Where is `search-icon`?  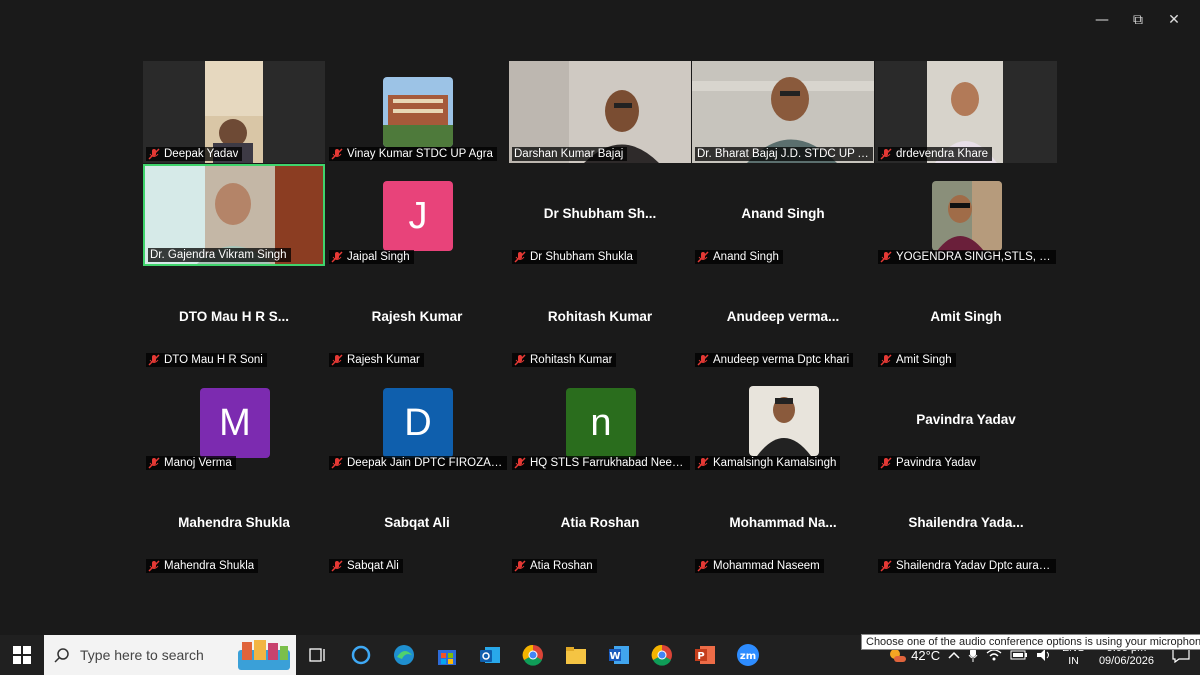 search-icon is located at coordinates (61, 655).